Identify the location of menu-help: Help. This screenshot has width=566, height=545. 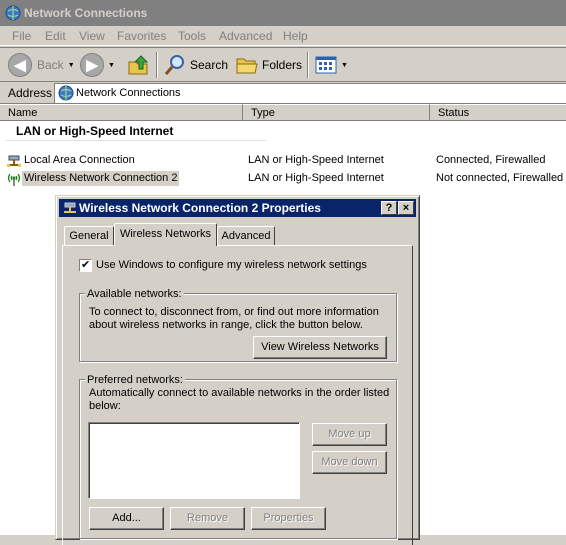
(295, 36).